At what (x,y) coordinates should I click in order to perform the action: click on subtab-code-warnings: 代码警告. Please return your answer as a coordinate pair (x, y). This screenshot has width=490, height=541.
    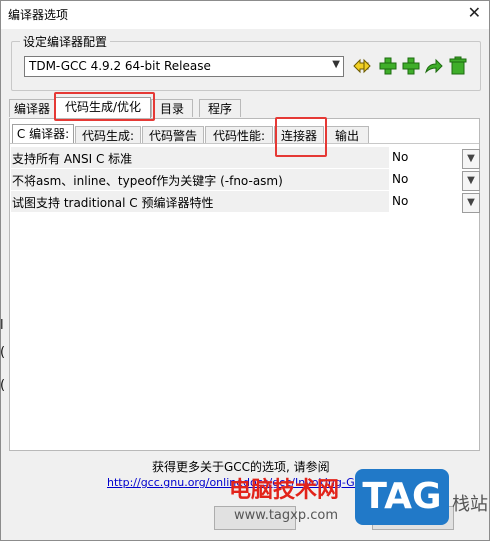
    Looking at the image, I should click on (173, 135).